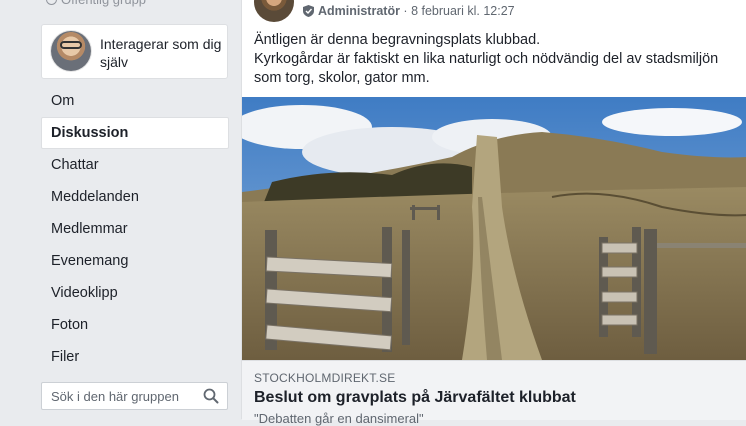 This screenshot has width=746, height=426. Describe the element at coordinates (135, 165) in the screenshot. I see `nav-item-chattar: Chattar` at that location.